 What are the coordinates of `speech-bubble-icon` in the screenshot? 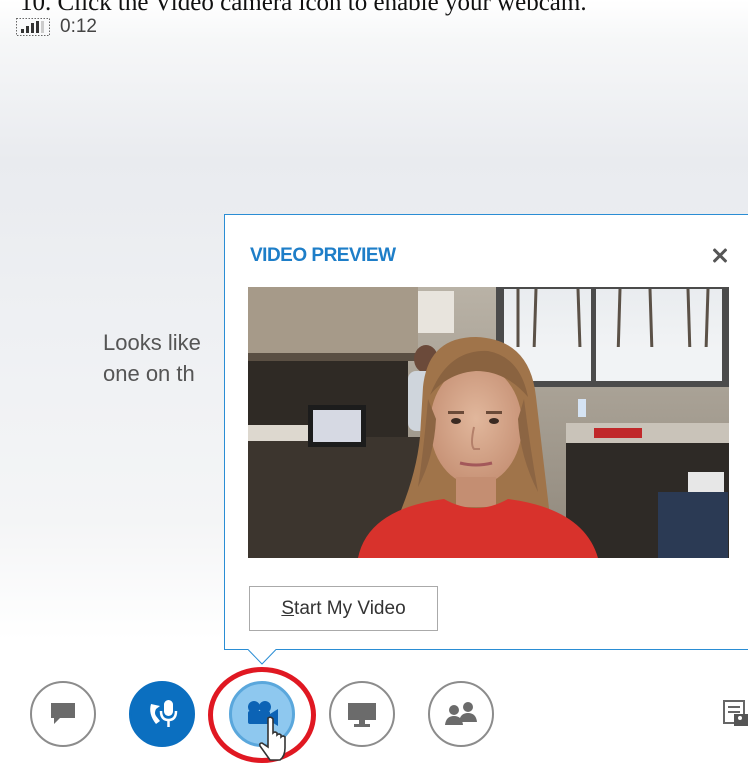 It's located at (63, 713).